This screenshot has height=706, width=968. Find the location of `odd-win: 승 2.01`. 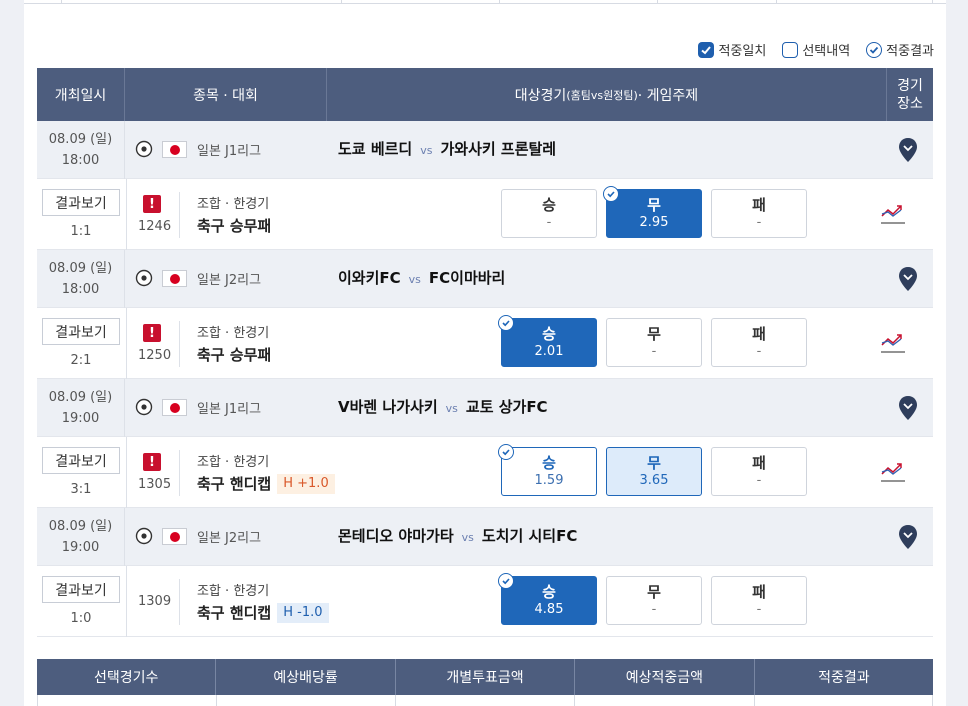

odd-win: 승 2.01 is located at coordinates (547, 341).